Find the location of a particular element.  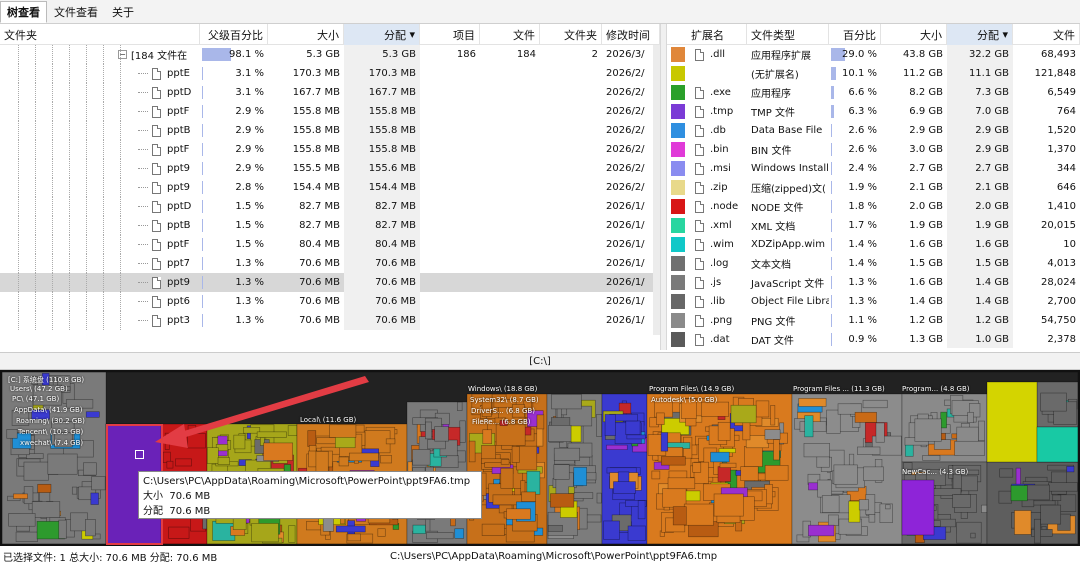

table-row: pptF 1.5 % 80.4 MB 80.4 MB 2026/1/ is located at coordinates (330, 244).